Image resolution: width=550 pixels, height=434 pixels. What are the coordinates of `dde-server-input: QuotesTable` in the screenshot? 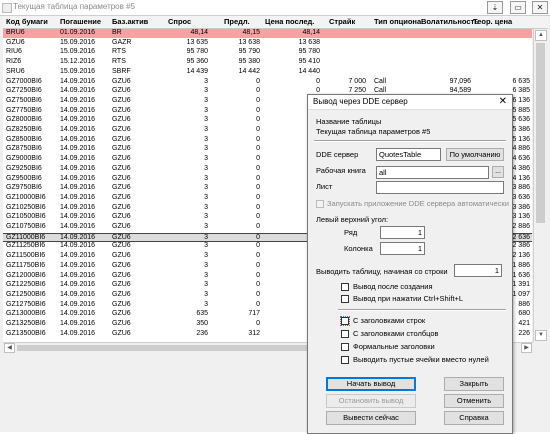 It's located at (408, 154).